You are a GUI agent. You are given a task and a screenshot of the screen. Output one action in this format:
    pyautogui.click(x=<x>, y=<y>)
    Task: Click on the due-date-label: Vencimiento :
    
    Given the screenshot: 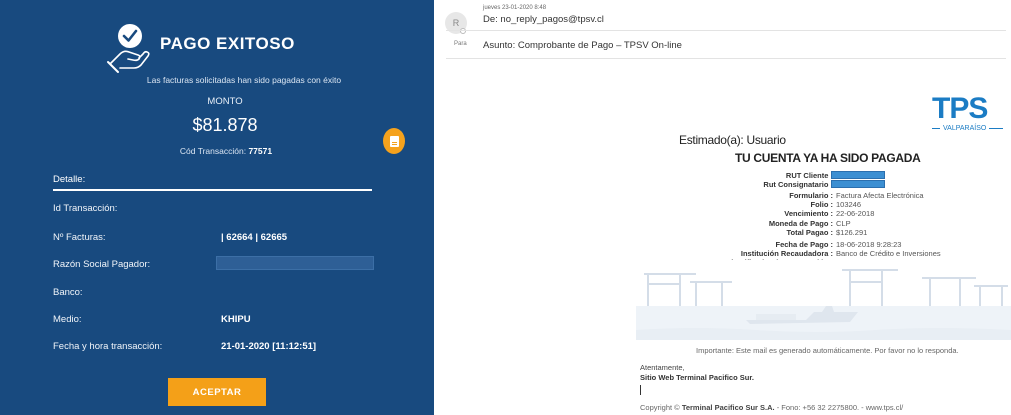 What is the action you would take?
    pyautogui.click(x=808, y=213)
    